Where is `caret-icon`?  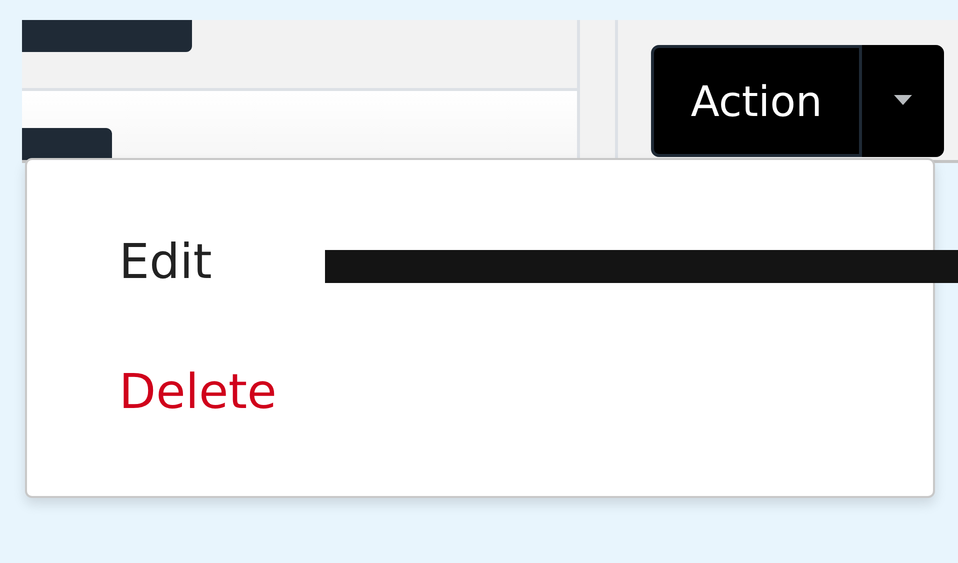
caret-icon is located at coordinates (903, 101).